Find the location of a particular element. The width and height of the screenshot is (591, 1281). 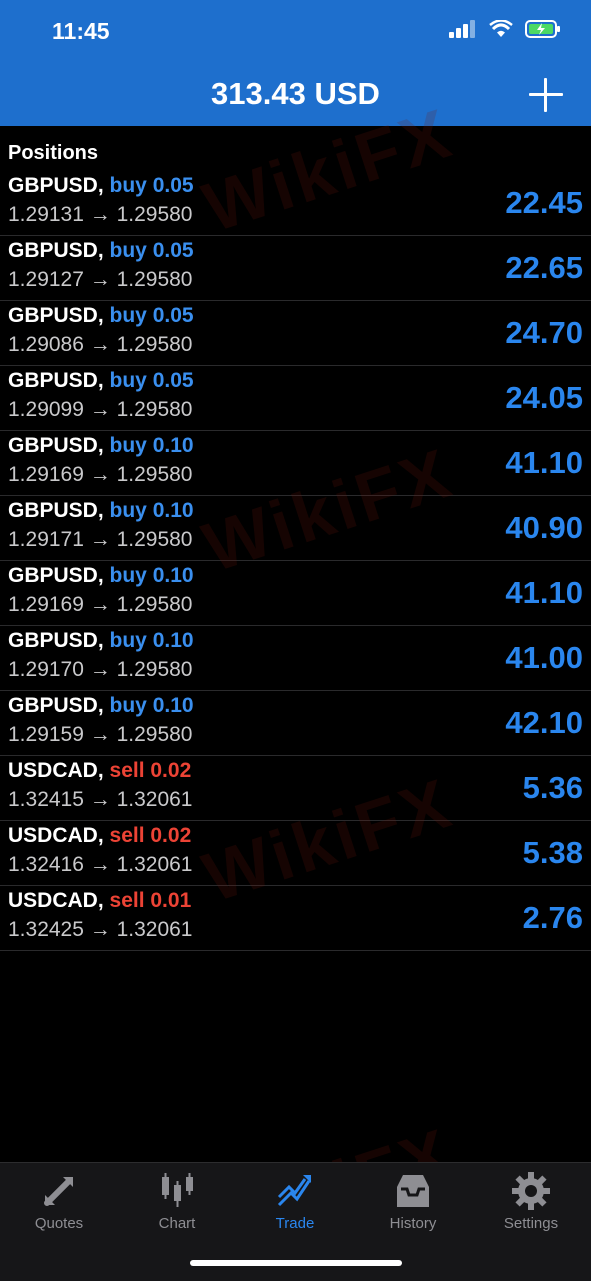

profit: 24.70 is located at coordinates (544, 332).